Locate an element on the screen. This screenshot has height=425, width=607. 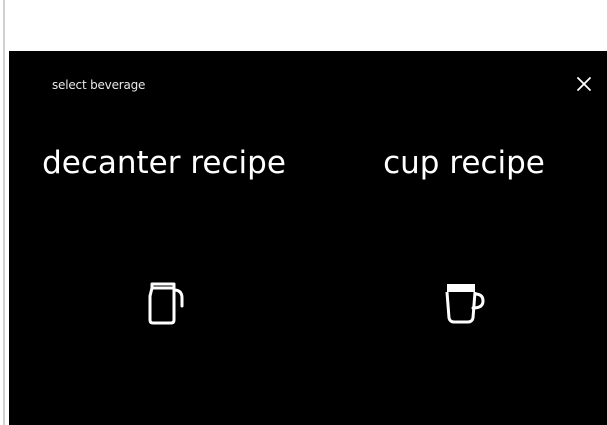
decanter-icon is located at coordinates (166, 303).